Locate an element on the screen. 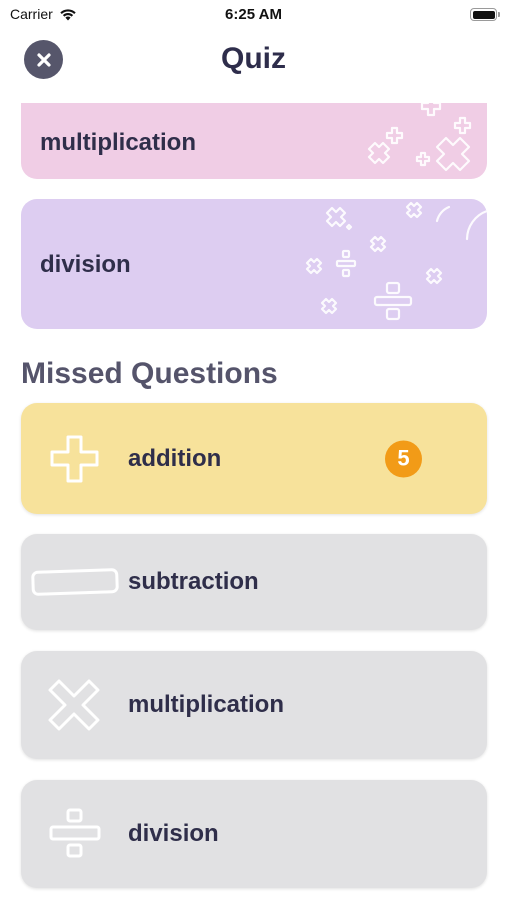 This screenshot has height=900, width=507. battery-icon is located at coordinates (485, 14).